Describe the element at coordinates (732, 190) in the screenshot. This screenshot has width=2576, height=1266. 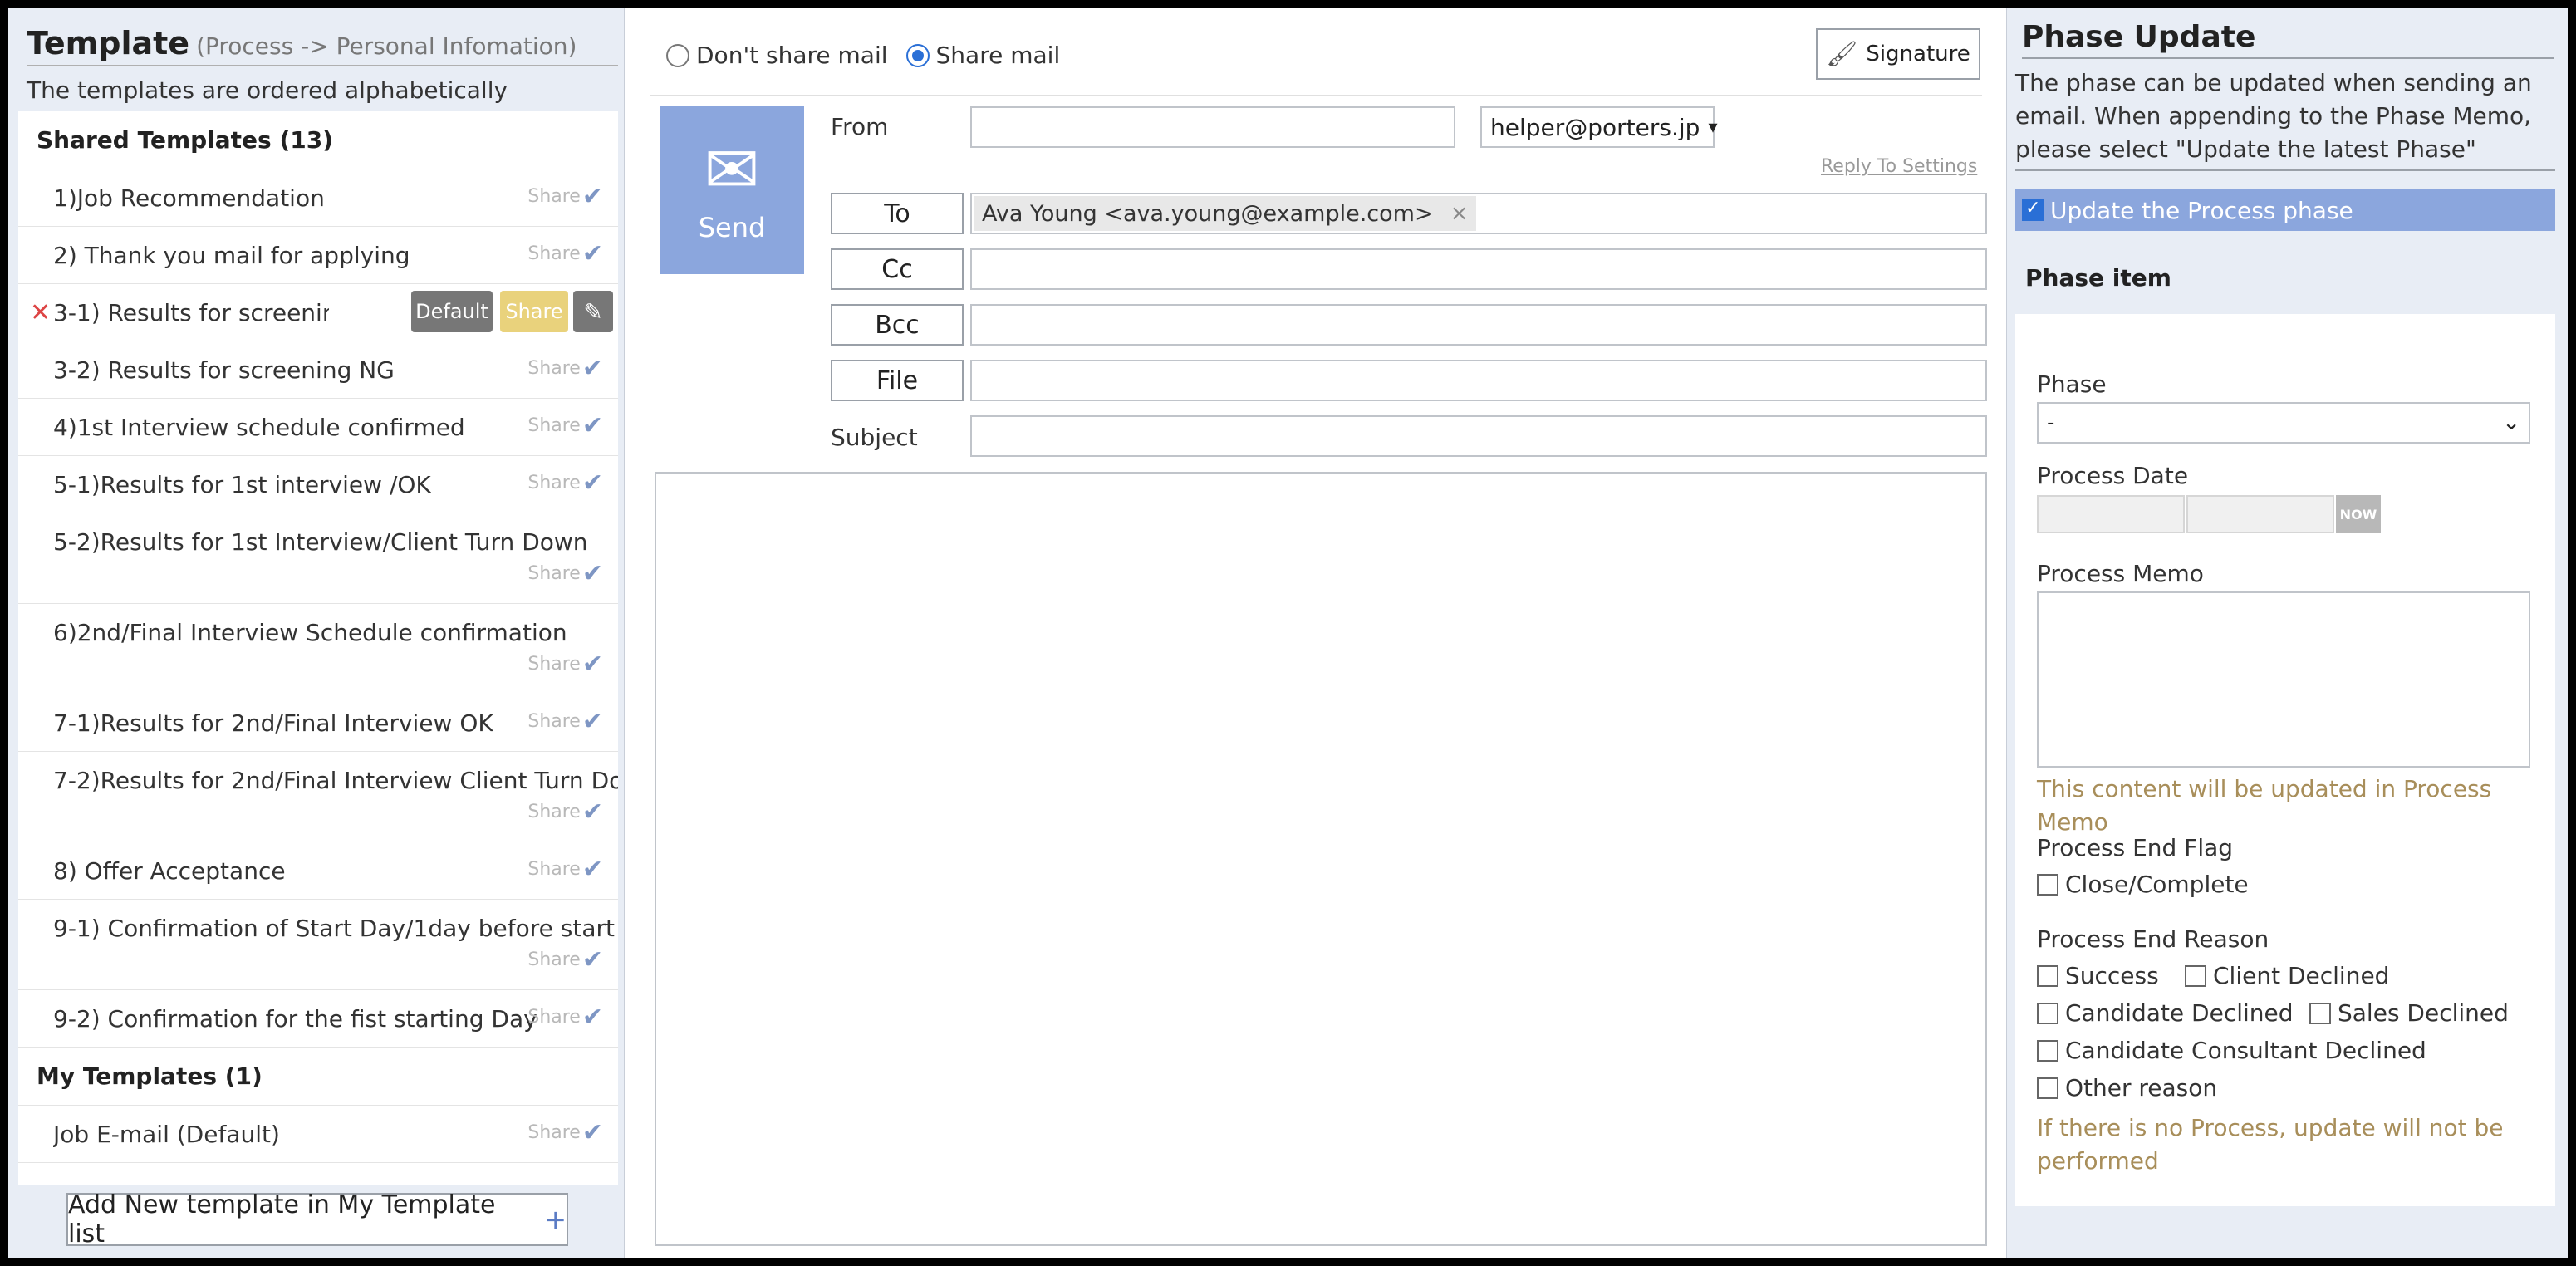
I see `send-button: ✉ Send` at that location.